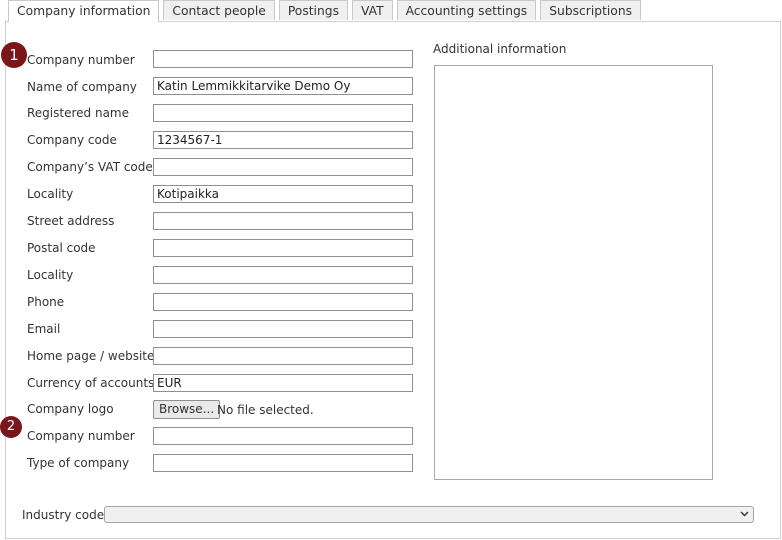 The height and width of the screenshot is (540, 782). What do you see at coordinates (283, 86) in the screenshot?
I see `company-name-input` at bounding box center [283, 86].